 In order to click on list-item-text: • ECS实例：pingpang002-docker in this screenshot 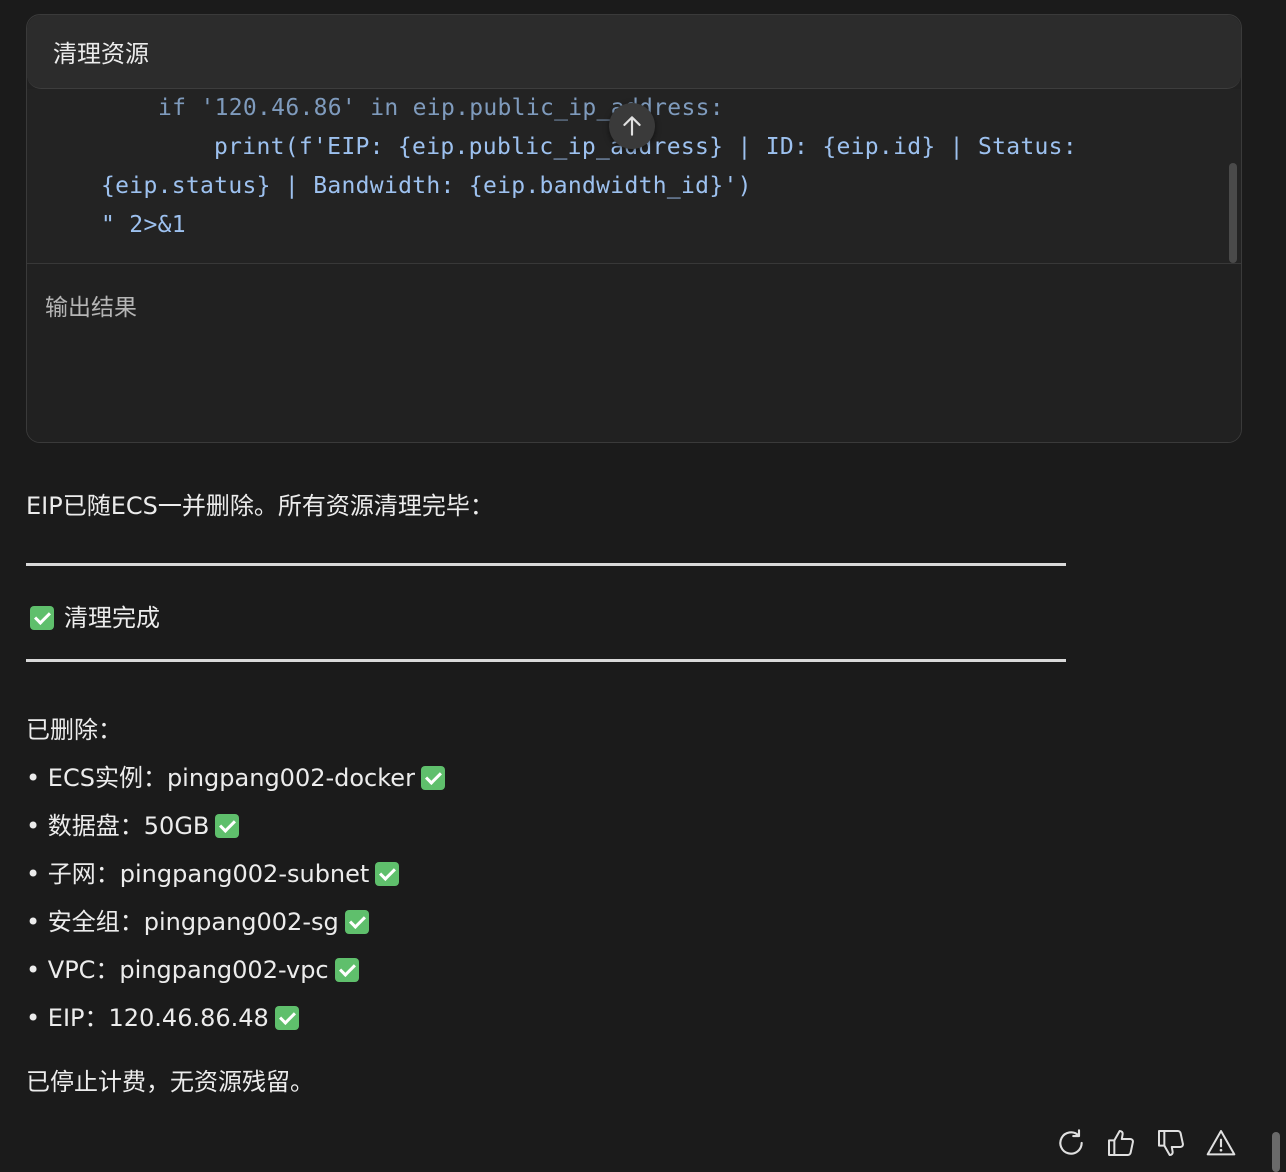, I will do `click(220, 778)`.